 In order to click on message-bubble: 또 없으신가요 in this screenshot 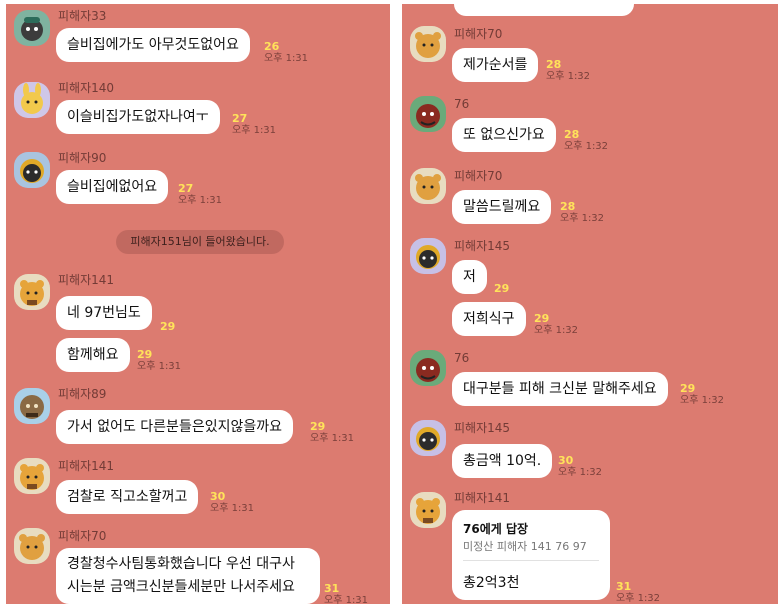, I will do `click(504, 135)`.